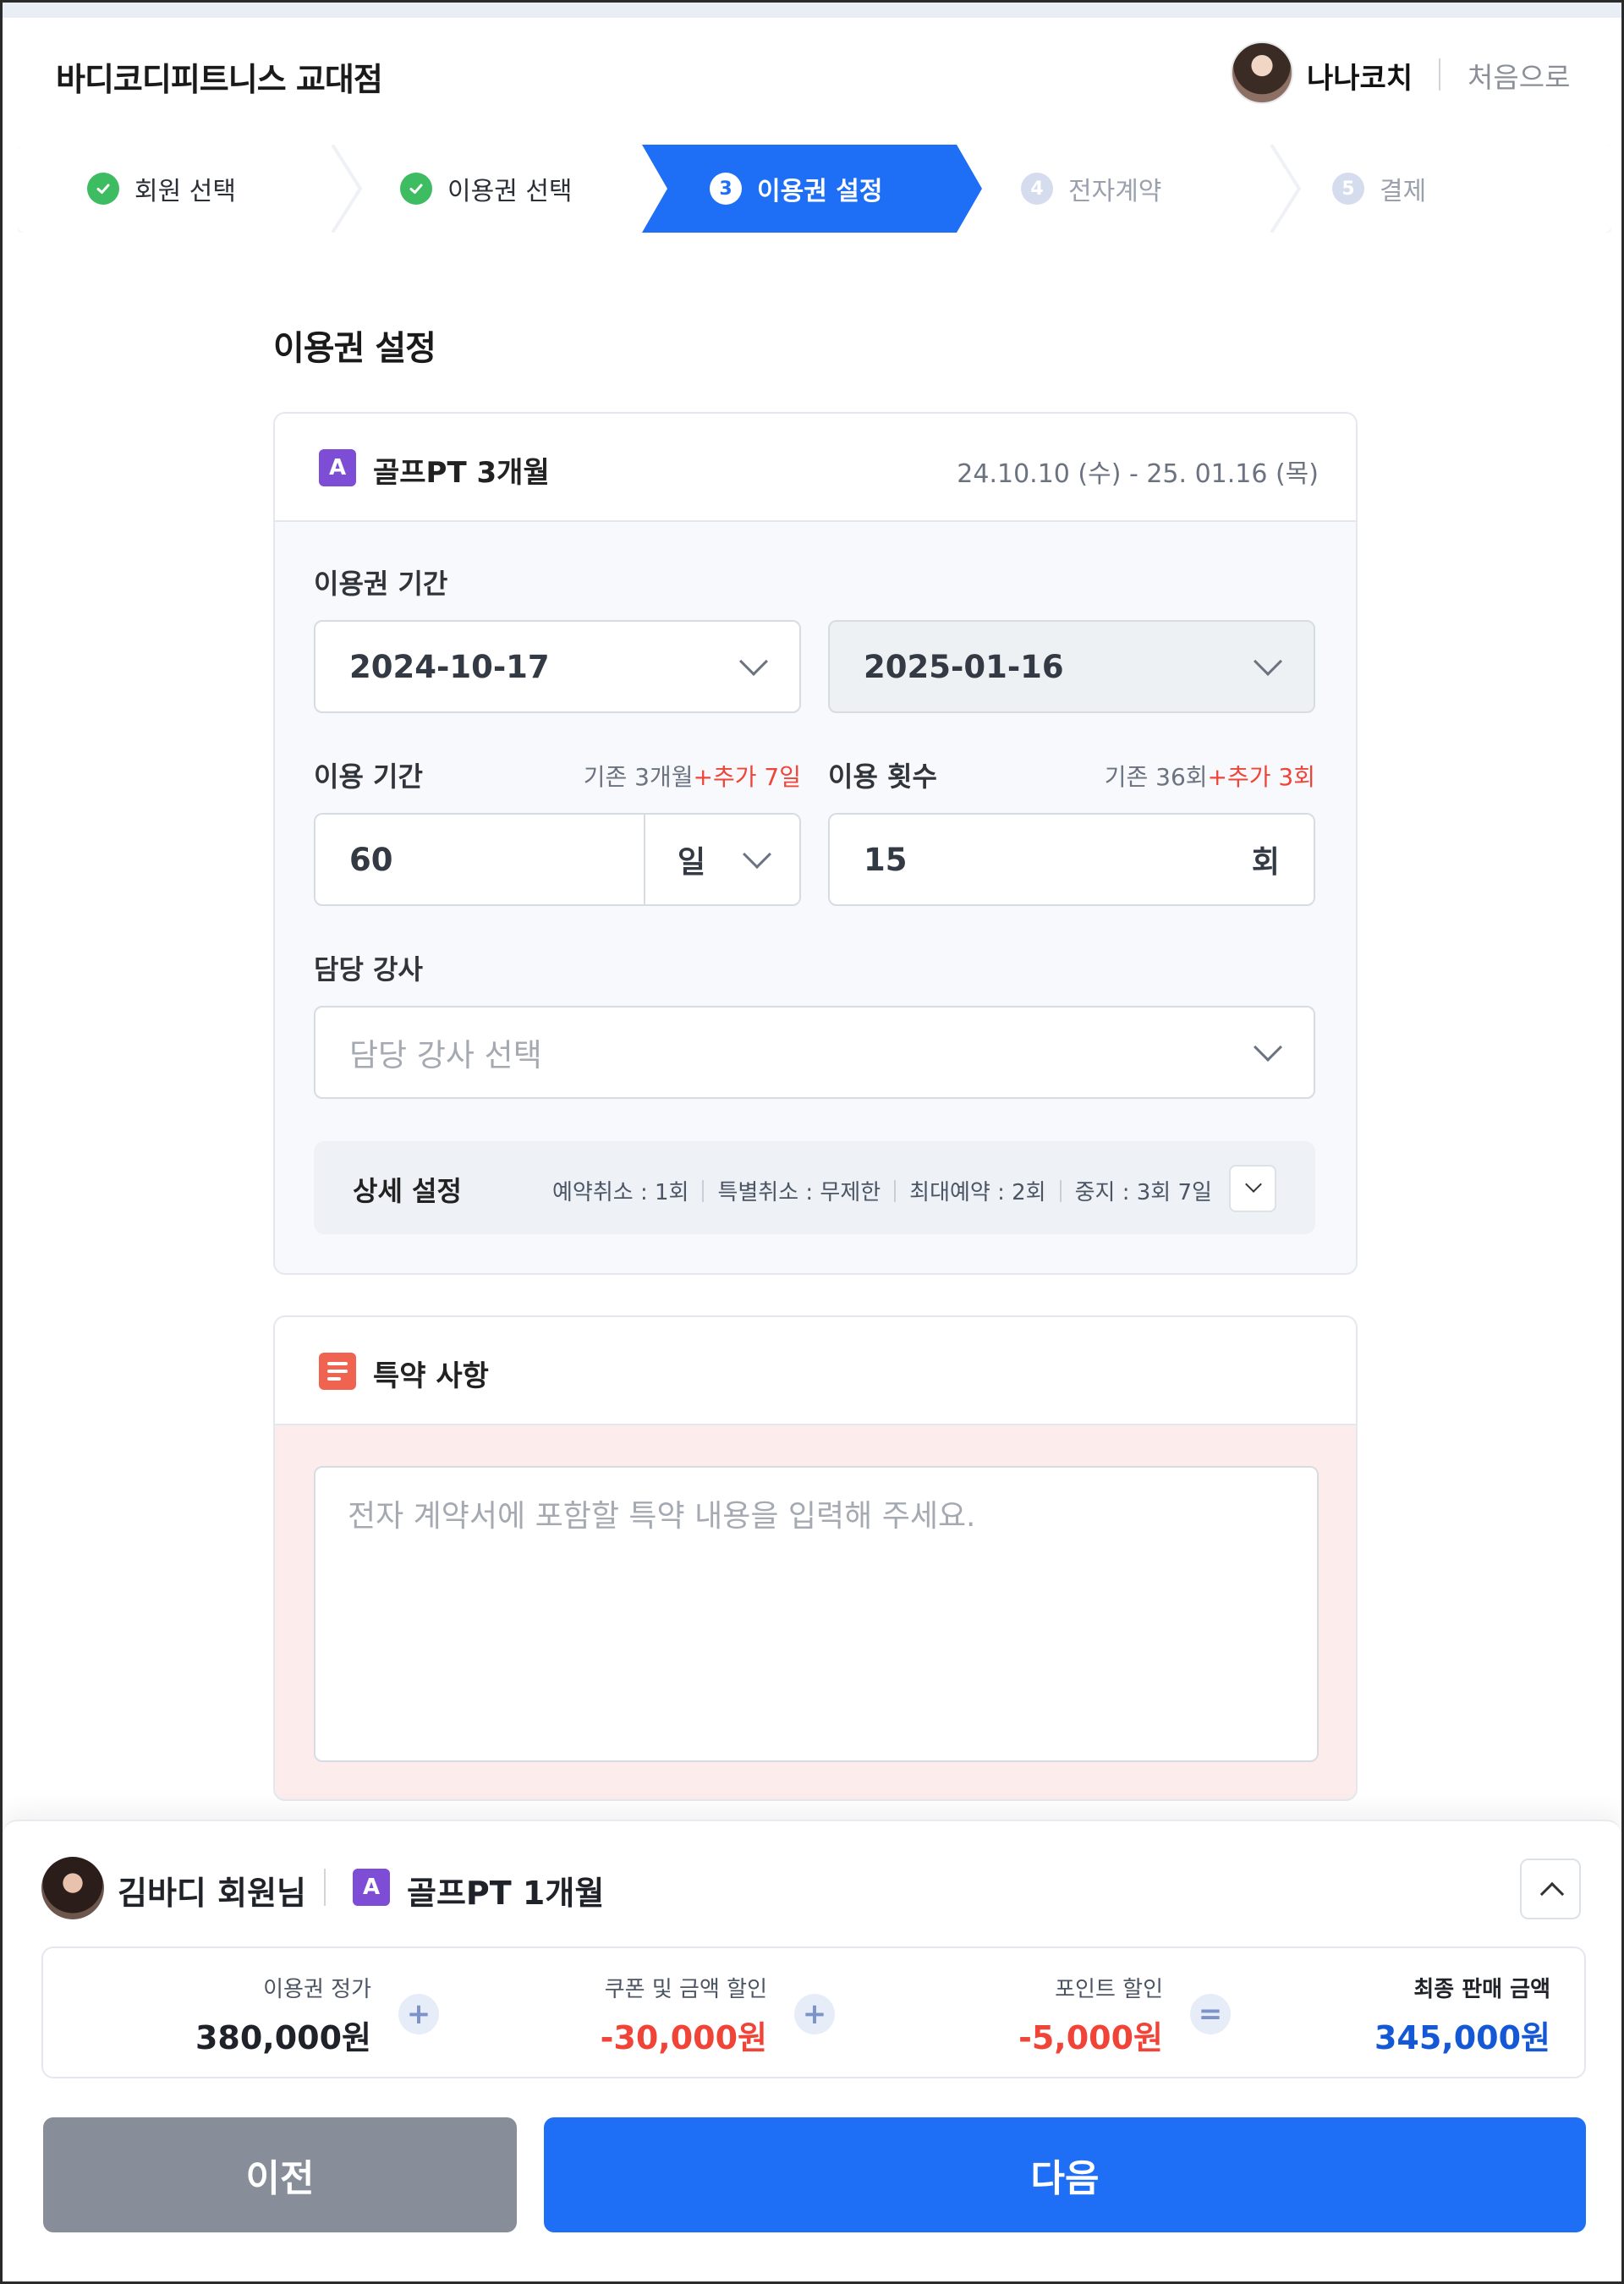 The width and height of the screenshot is (1624, 2284). What do you see at coordinates (692, 859) in the screenshot?
I see `duration-unit: 일` at bounding box center [692, 859].